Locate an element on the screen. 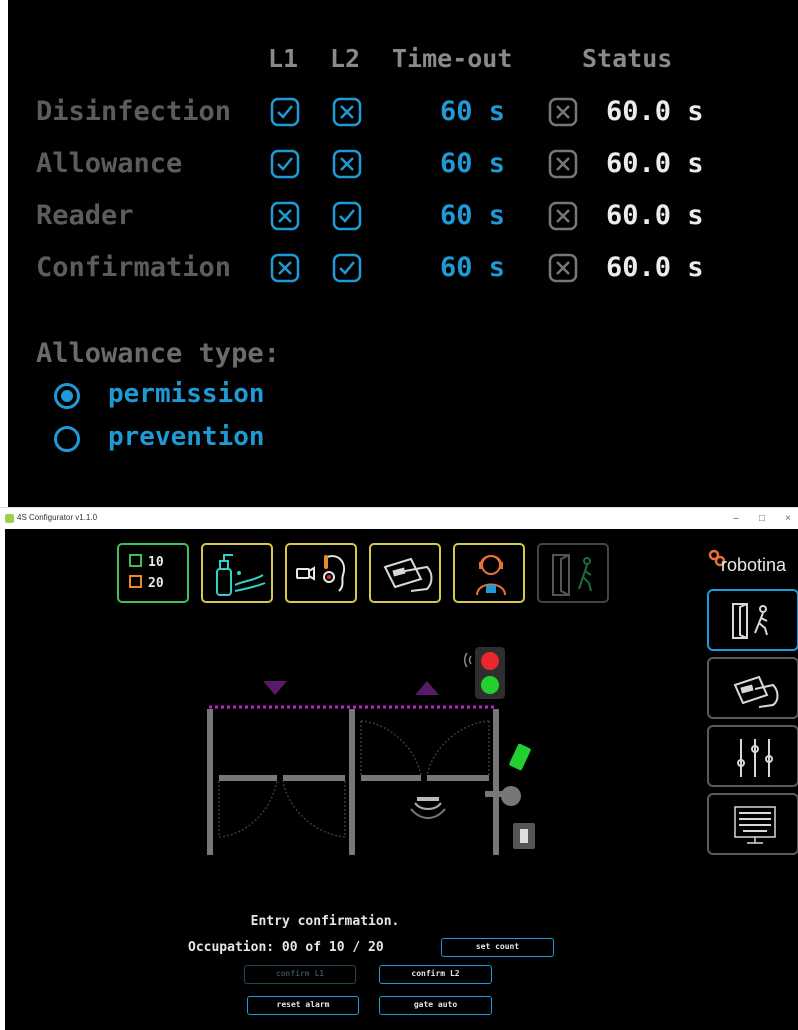 This screenshot has width=798, height=1030. radio-label-permission: permission is located at coordinates (186, 394).